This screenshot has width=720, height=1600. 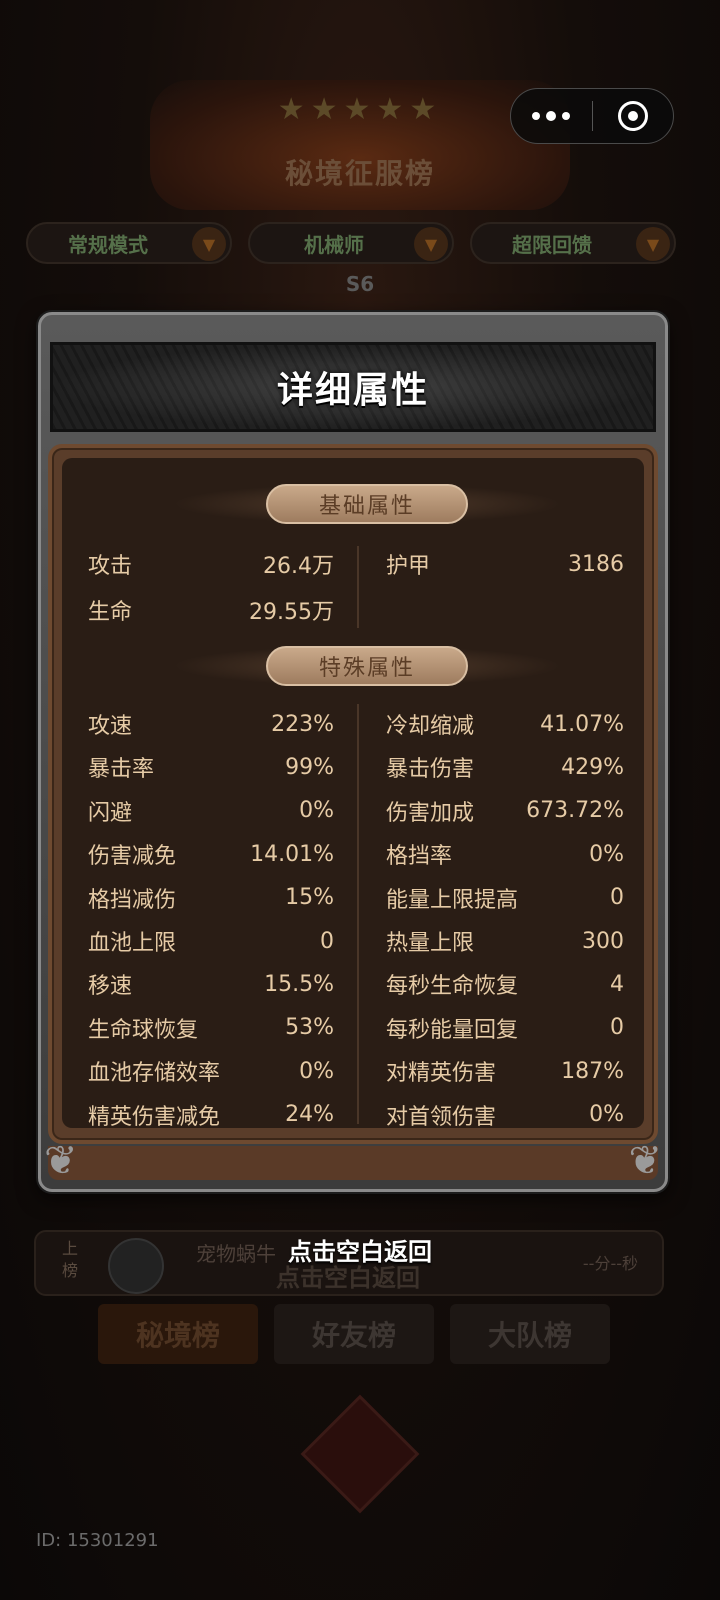 I want to click on stat-row: 血池上限 0, so click(x=211, y=941).